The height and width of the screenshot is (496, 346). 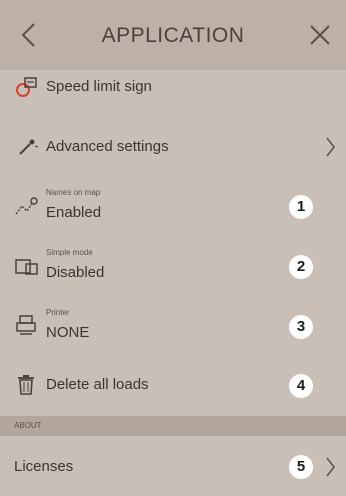 I want to click on close-icon, so click(x=320, y=35).